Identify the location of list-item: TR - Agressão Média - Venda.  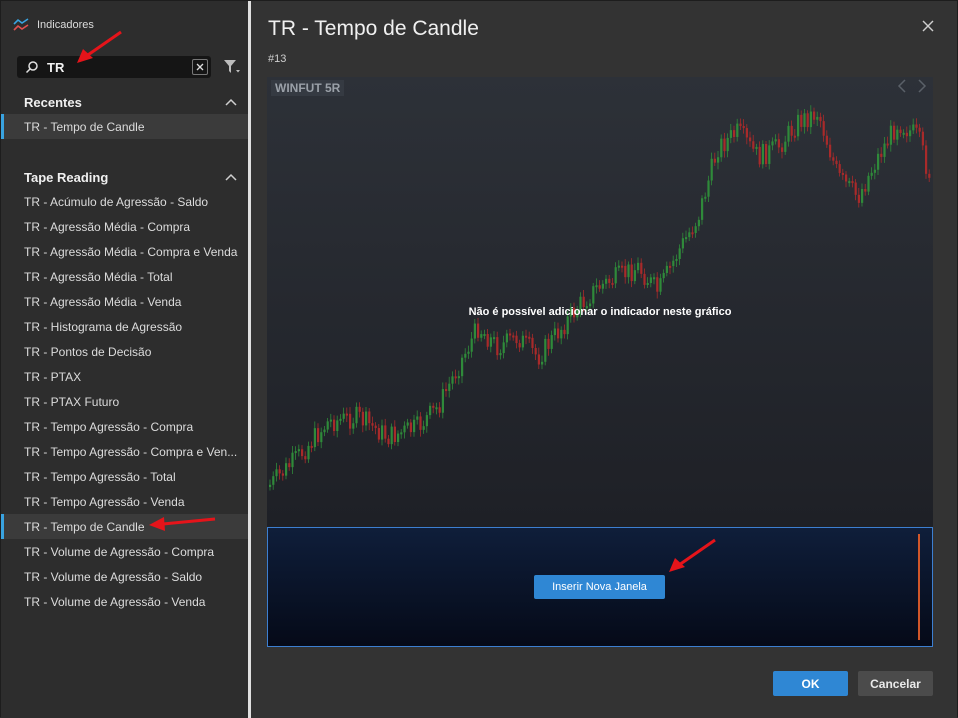
(125, 301).